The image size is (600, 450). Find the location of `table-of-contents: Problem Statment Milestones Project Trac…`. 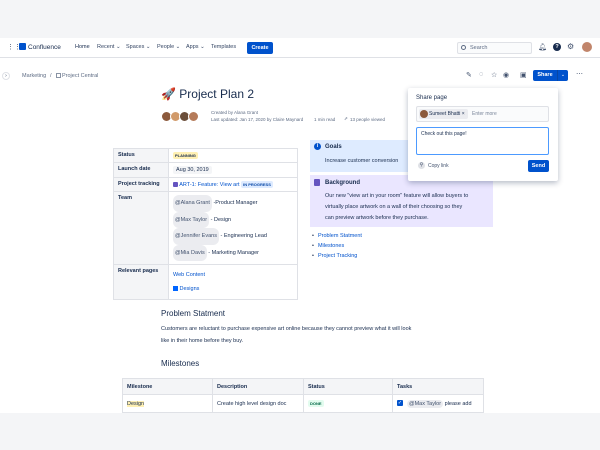

table-of-contents: Problem Statment Milestones Project Trac… is located at coordinates (337, 246).